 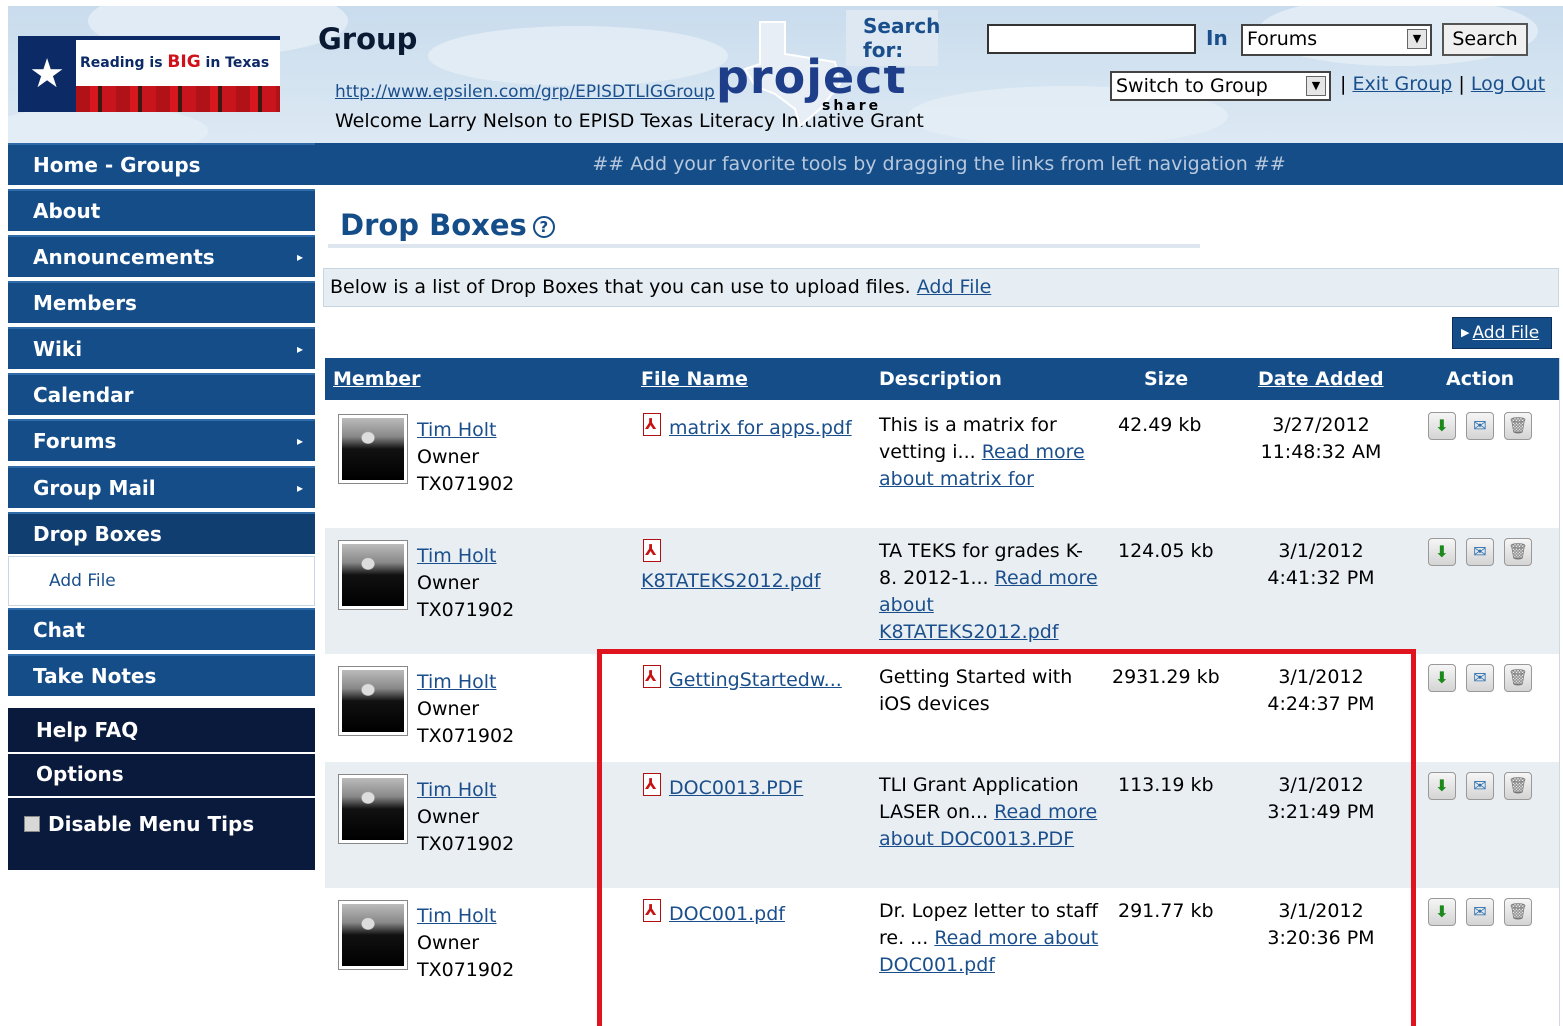 What do you see at coordinates (161, 440) in the screenshot?
I see `sidebar-item-forums: Forums ▸` at bounding box center [161, 440].